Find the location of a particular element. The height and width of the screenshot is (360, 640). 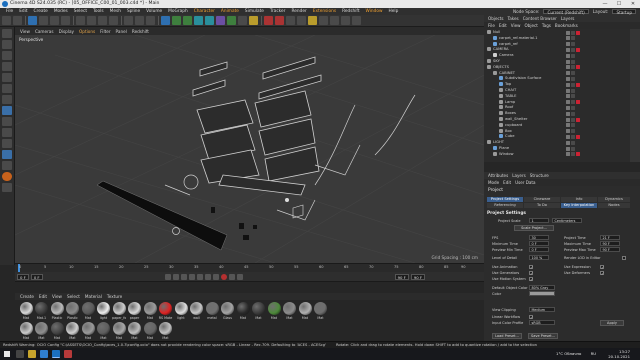

object-row: LIGHT is located at coordinates (557, 143).